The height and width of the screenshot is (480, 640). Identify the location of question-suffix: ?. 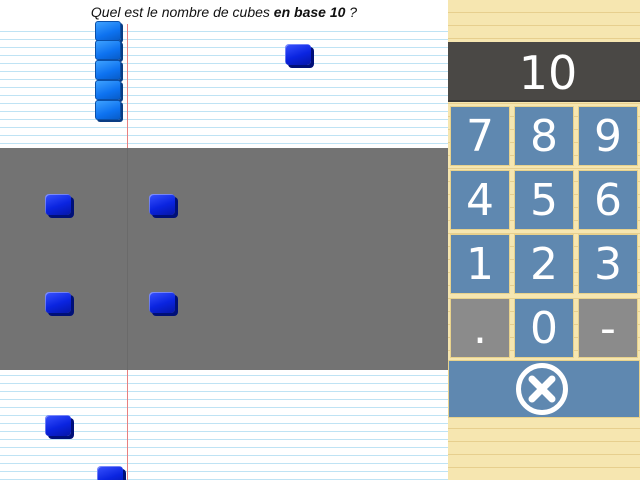
(351, 12).